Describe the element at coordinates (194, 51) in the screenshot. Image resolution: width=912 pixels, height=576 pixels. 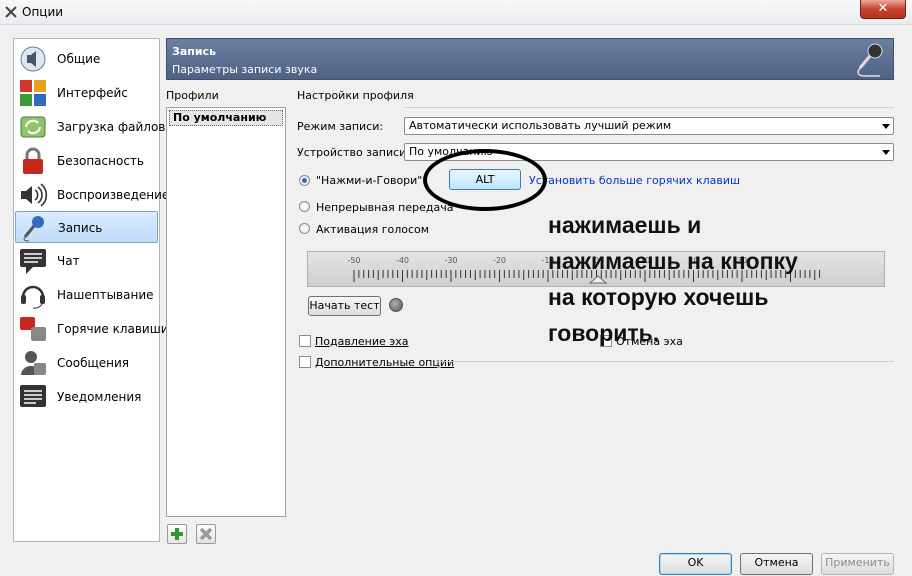
I see `section-title: Запись` at that location.